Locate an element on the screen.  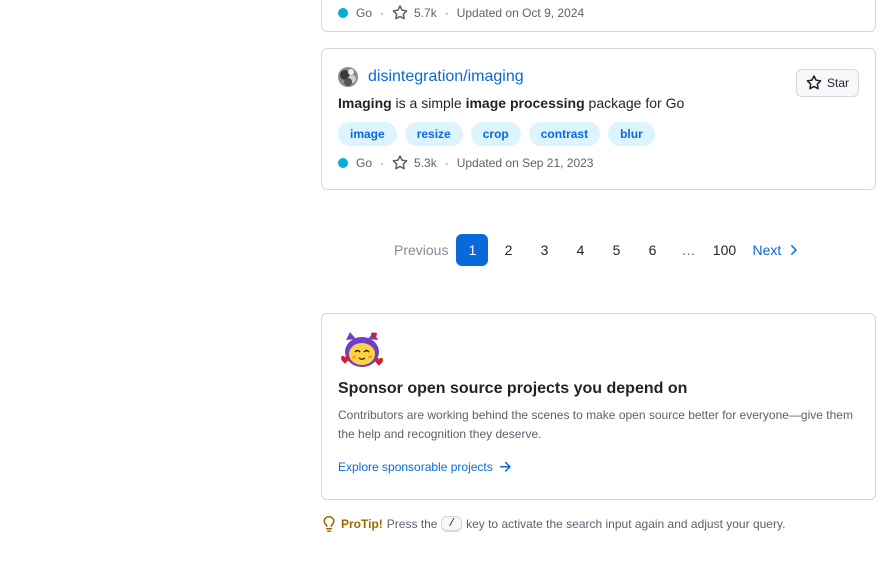
explore-sponsorable-link: Explore sponsorable projects is located at coordinates (425, 467).